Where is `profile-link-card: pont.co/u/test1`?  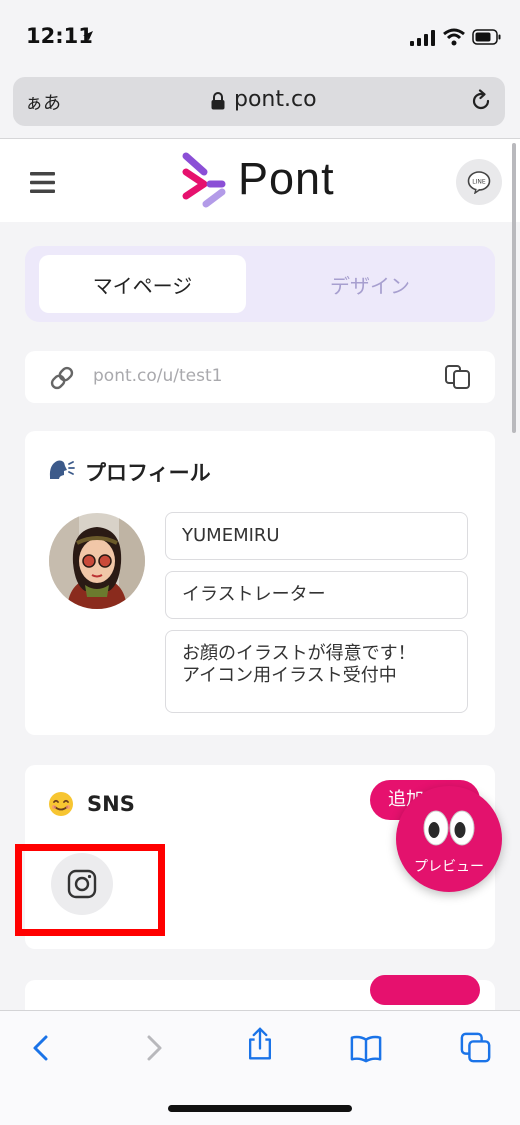 profile-link-card: pont.co/u/test1 is located at coordinates (260, 377).